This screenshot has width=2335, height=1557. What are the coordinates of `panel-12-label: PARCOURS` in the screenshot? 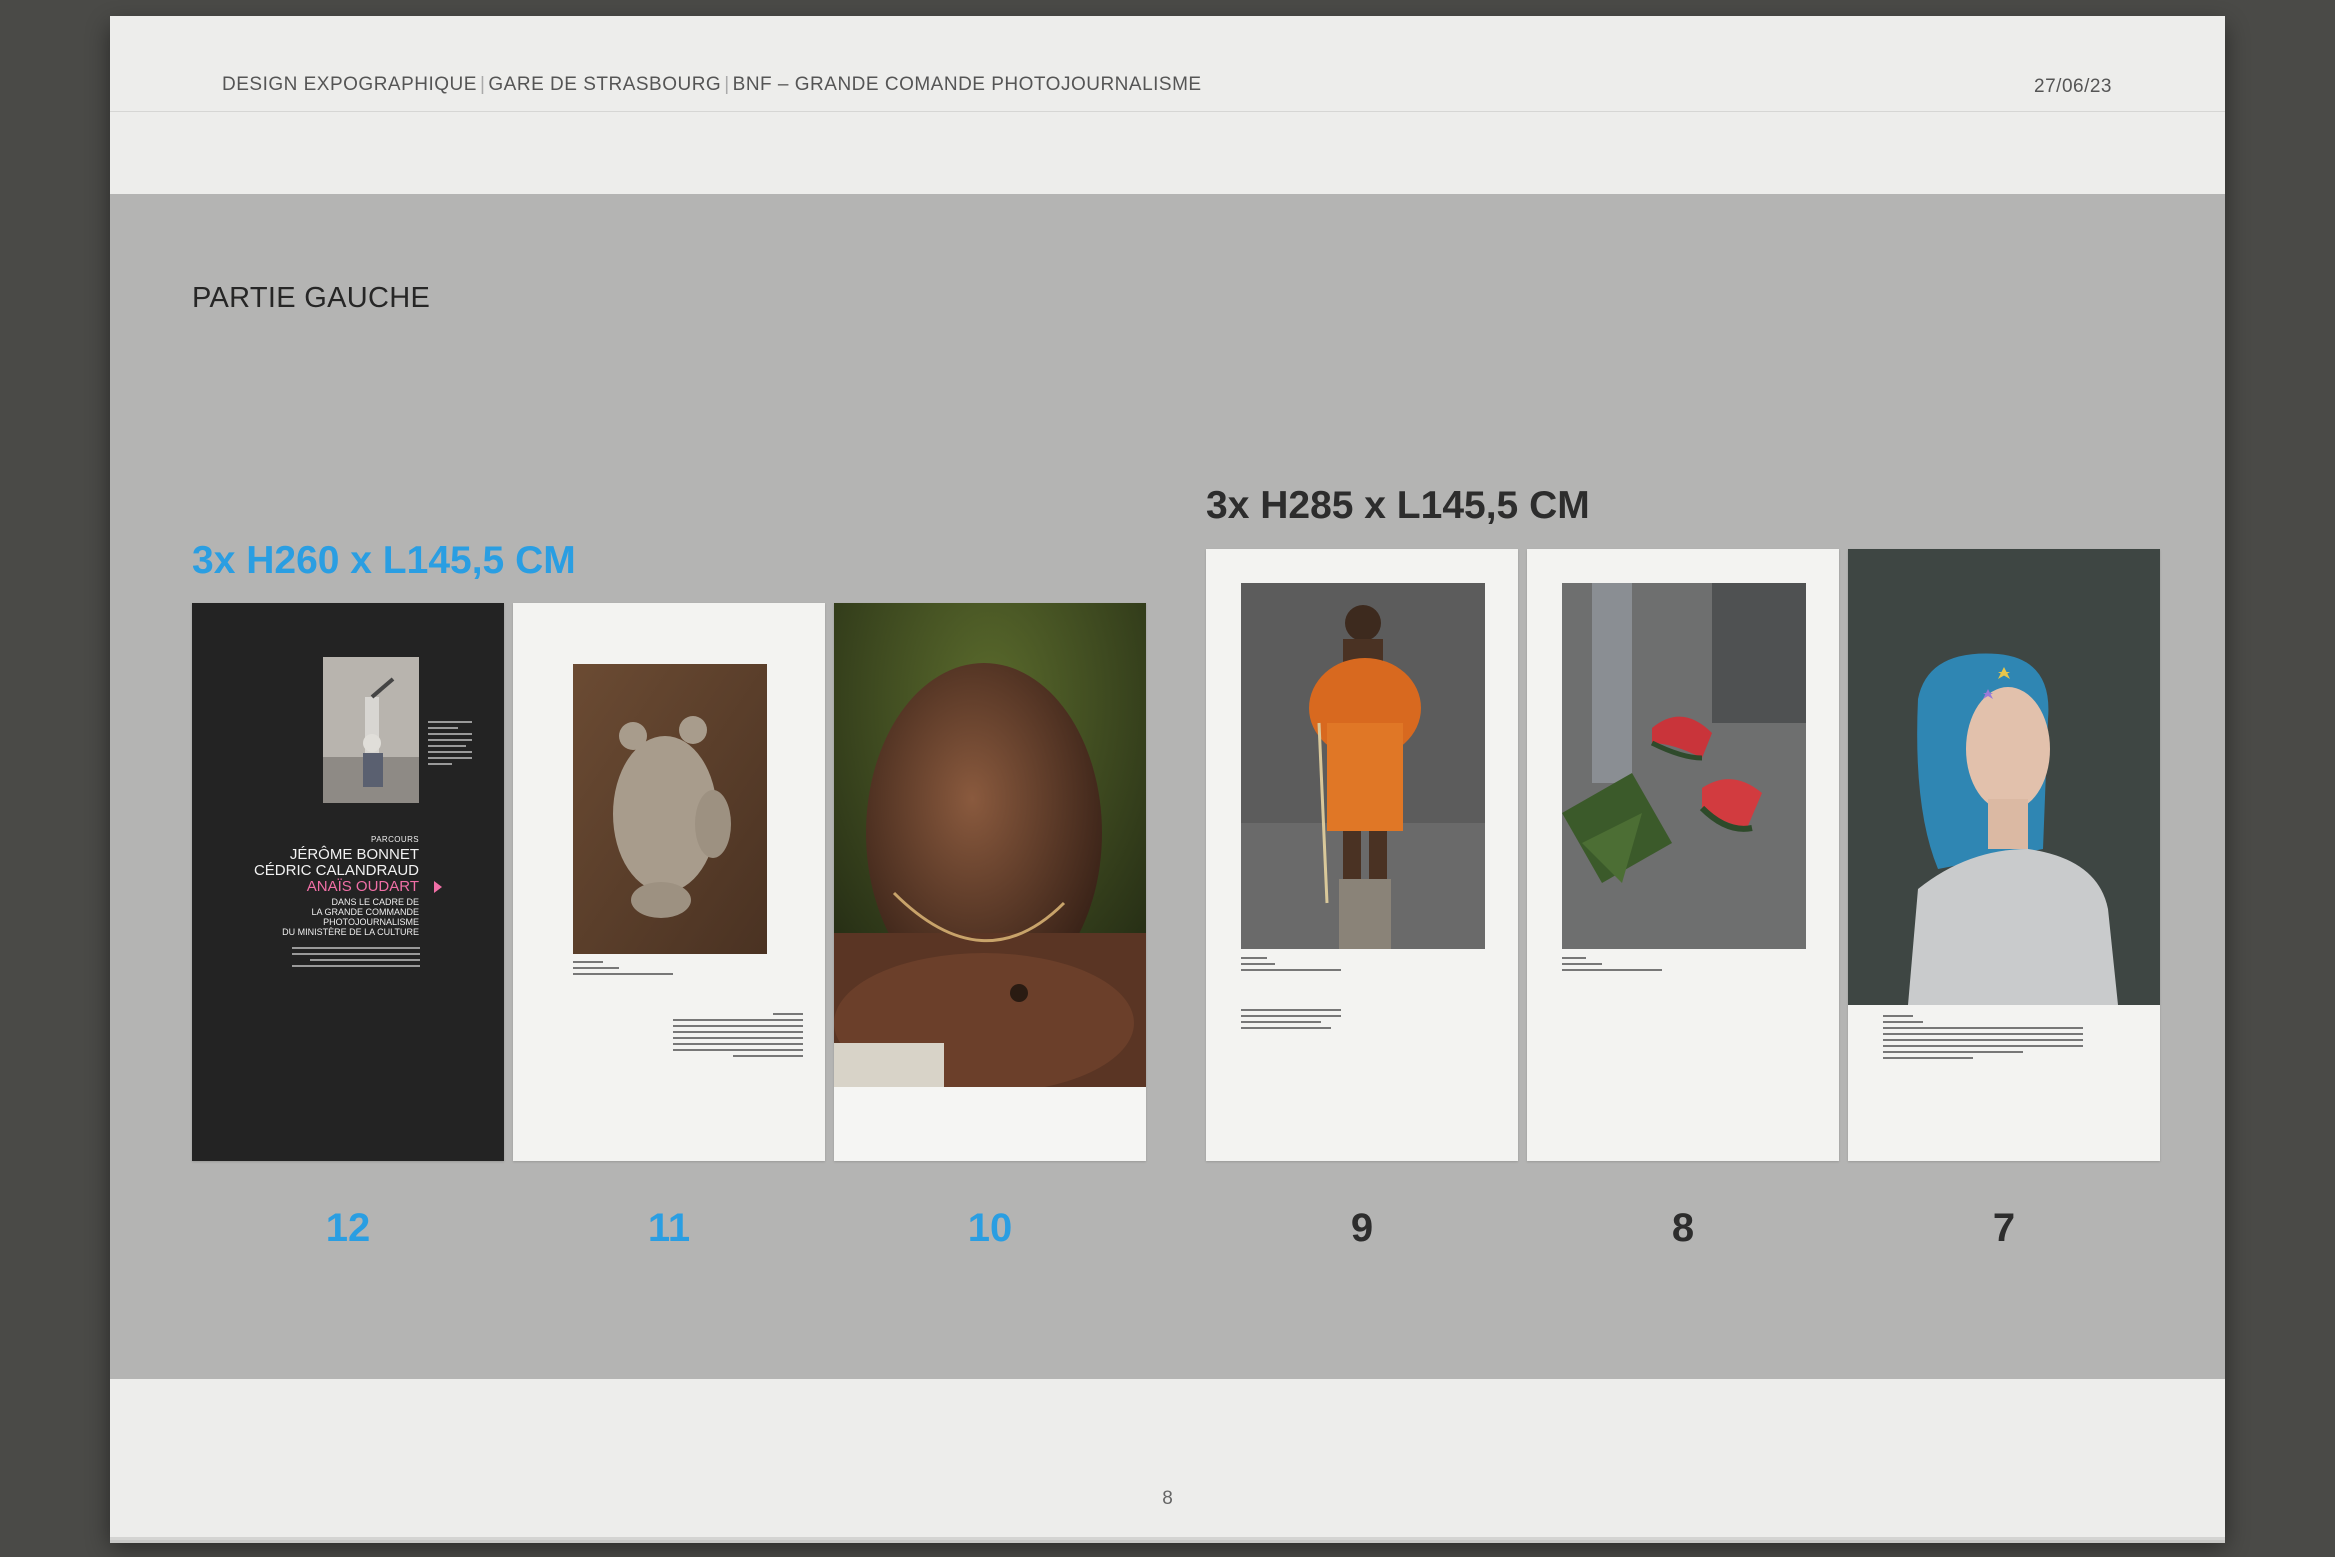 It's located at (395, 839).